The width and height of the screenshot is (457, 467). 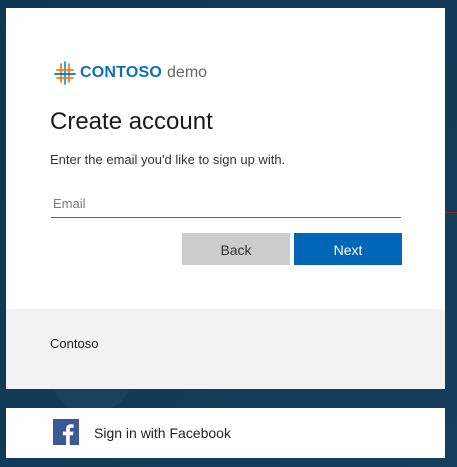 I want to click on background-accent-line, so click(x=450, y=212).